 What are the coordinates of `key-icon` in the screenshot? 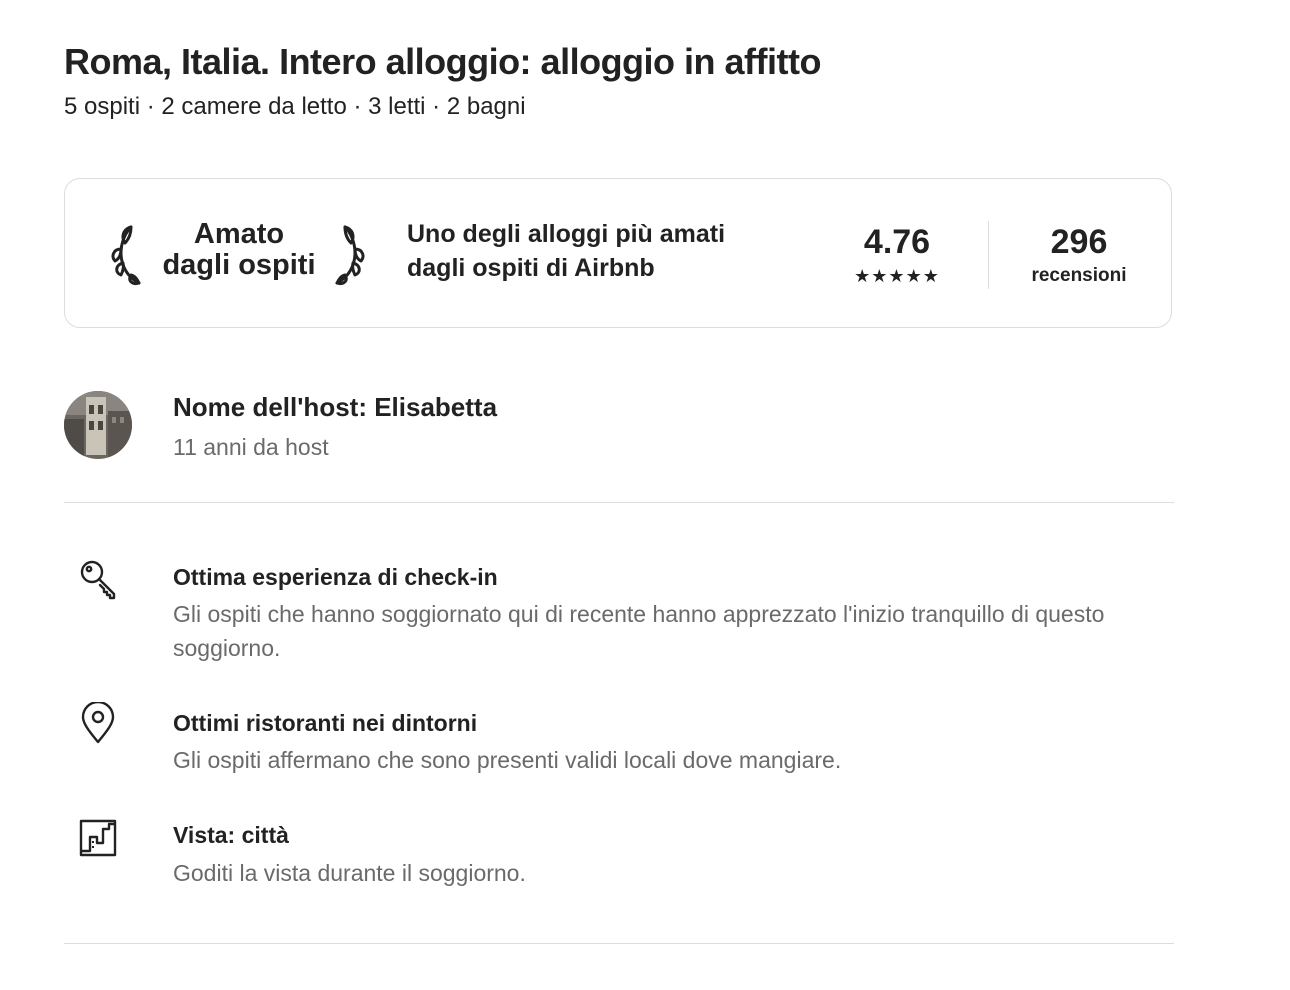 It's located at (98, 580).